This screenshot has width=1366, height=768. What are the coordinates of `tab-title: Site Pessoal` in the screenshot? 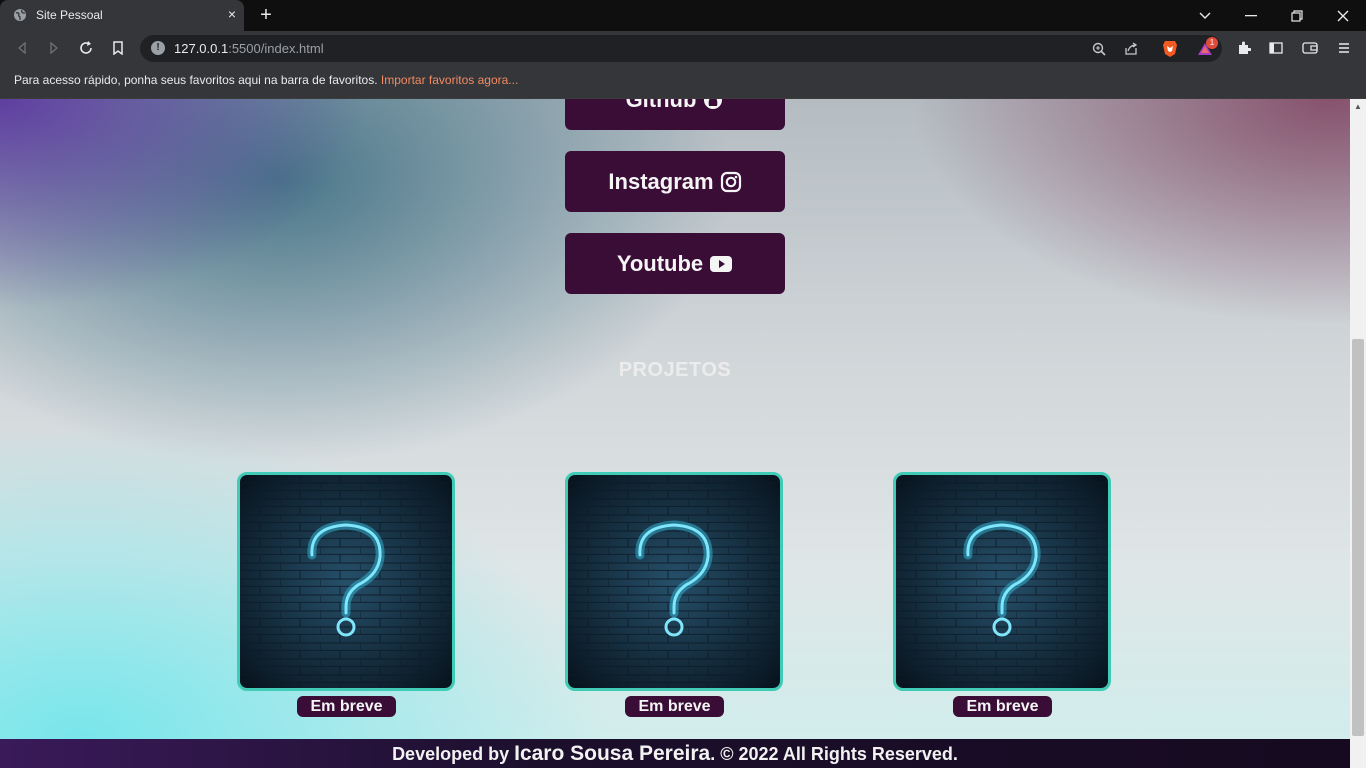 It's located at (69, 15).